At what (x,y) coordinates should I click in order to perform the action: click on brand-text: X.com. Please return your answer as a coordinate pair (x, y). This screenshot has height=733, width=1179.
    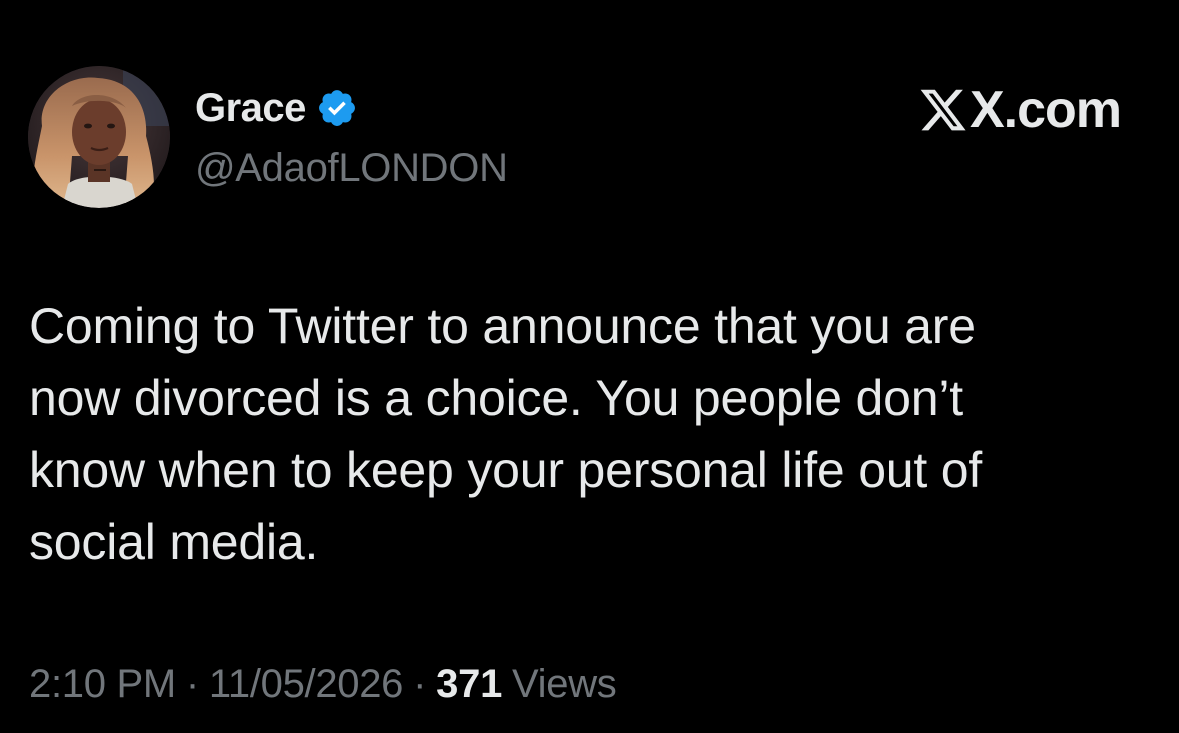
    Looking at the image, I should click on (1045, 110).